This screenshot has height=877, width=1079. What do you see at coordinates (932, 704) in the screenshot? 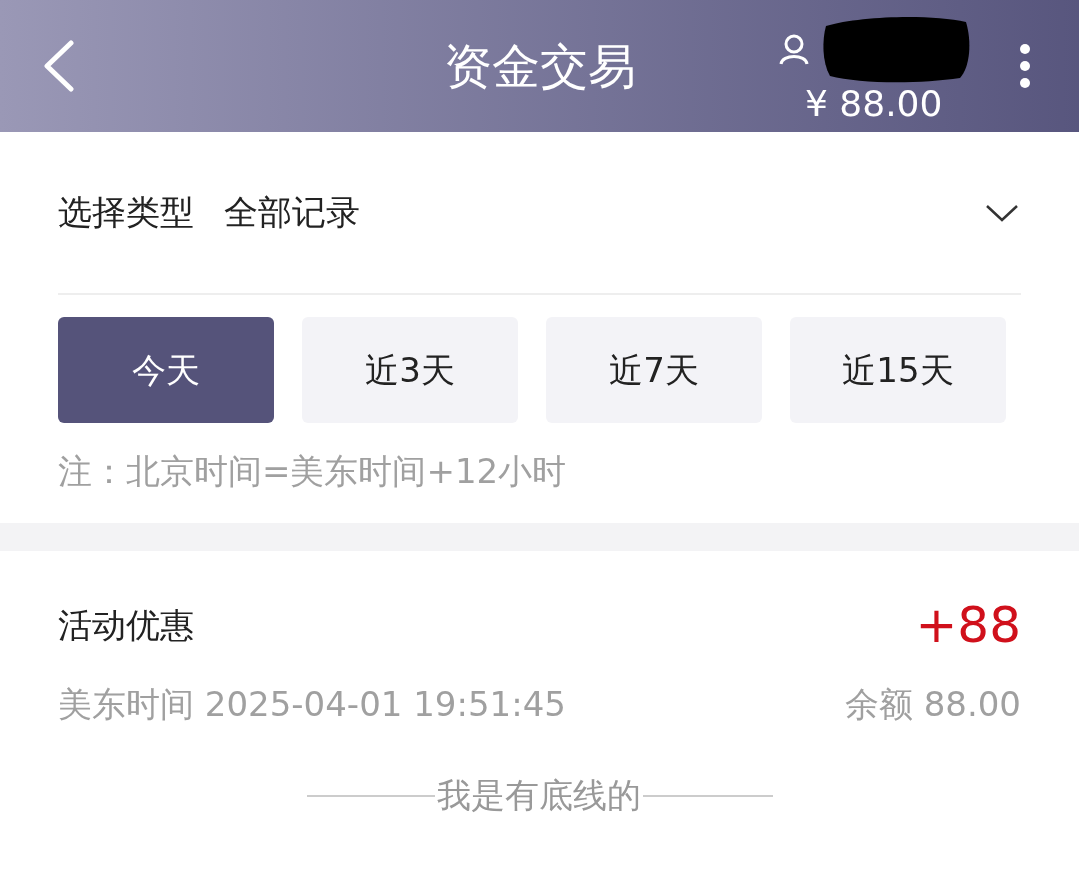
I see `record-balance: 余额 88.00` at bounding box center [932, 704].